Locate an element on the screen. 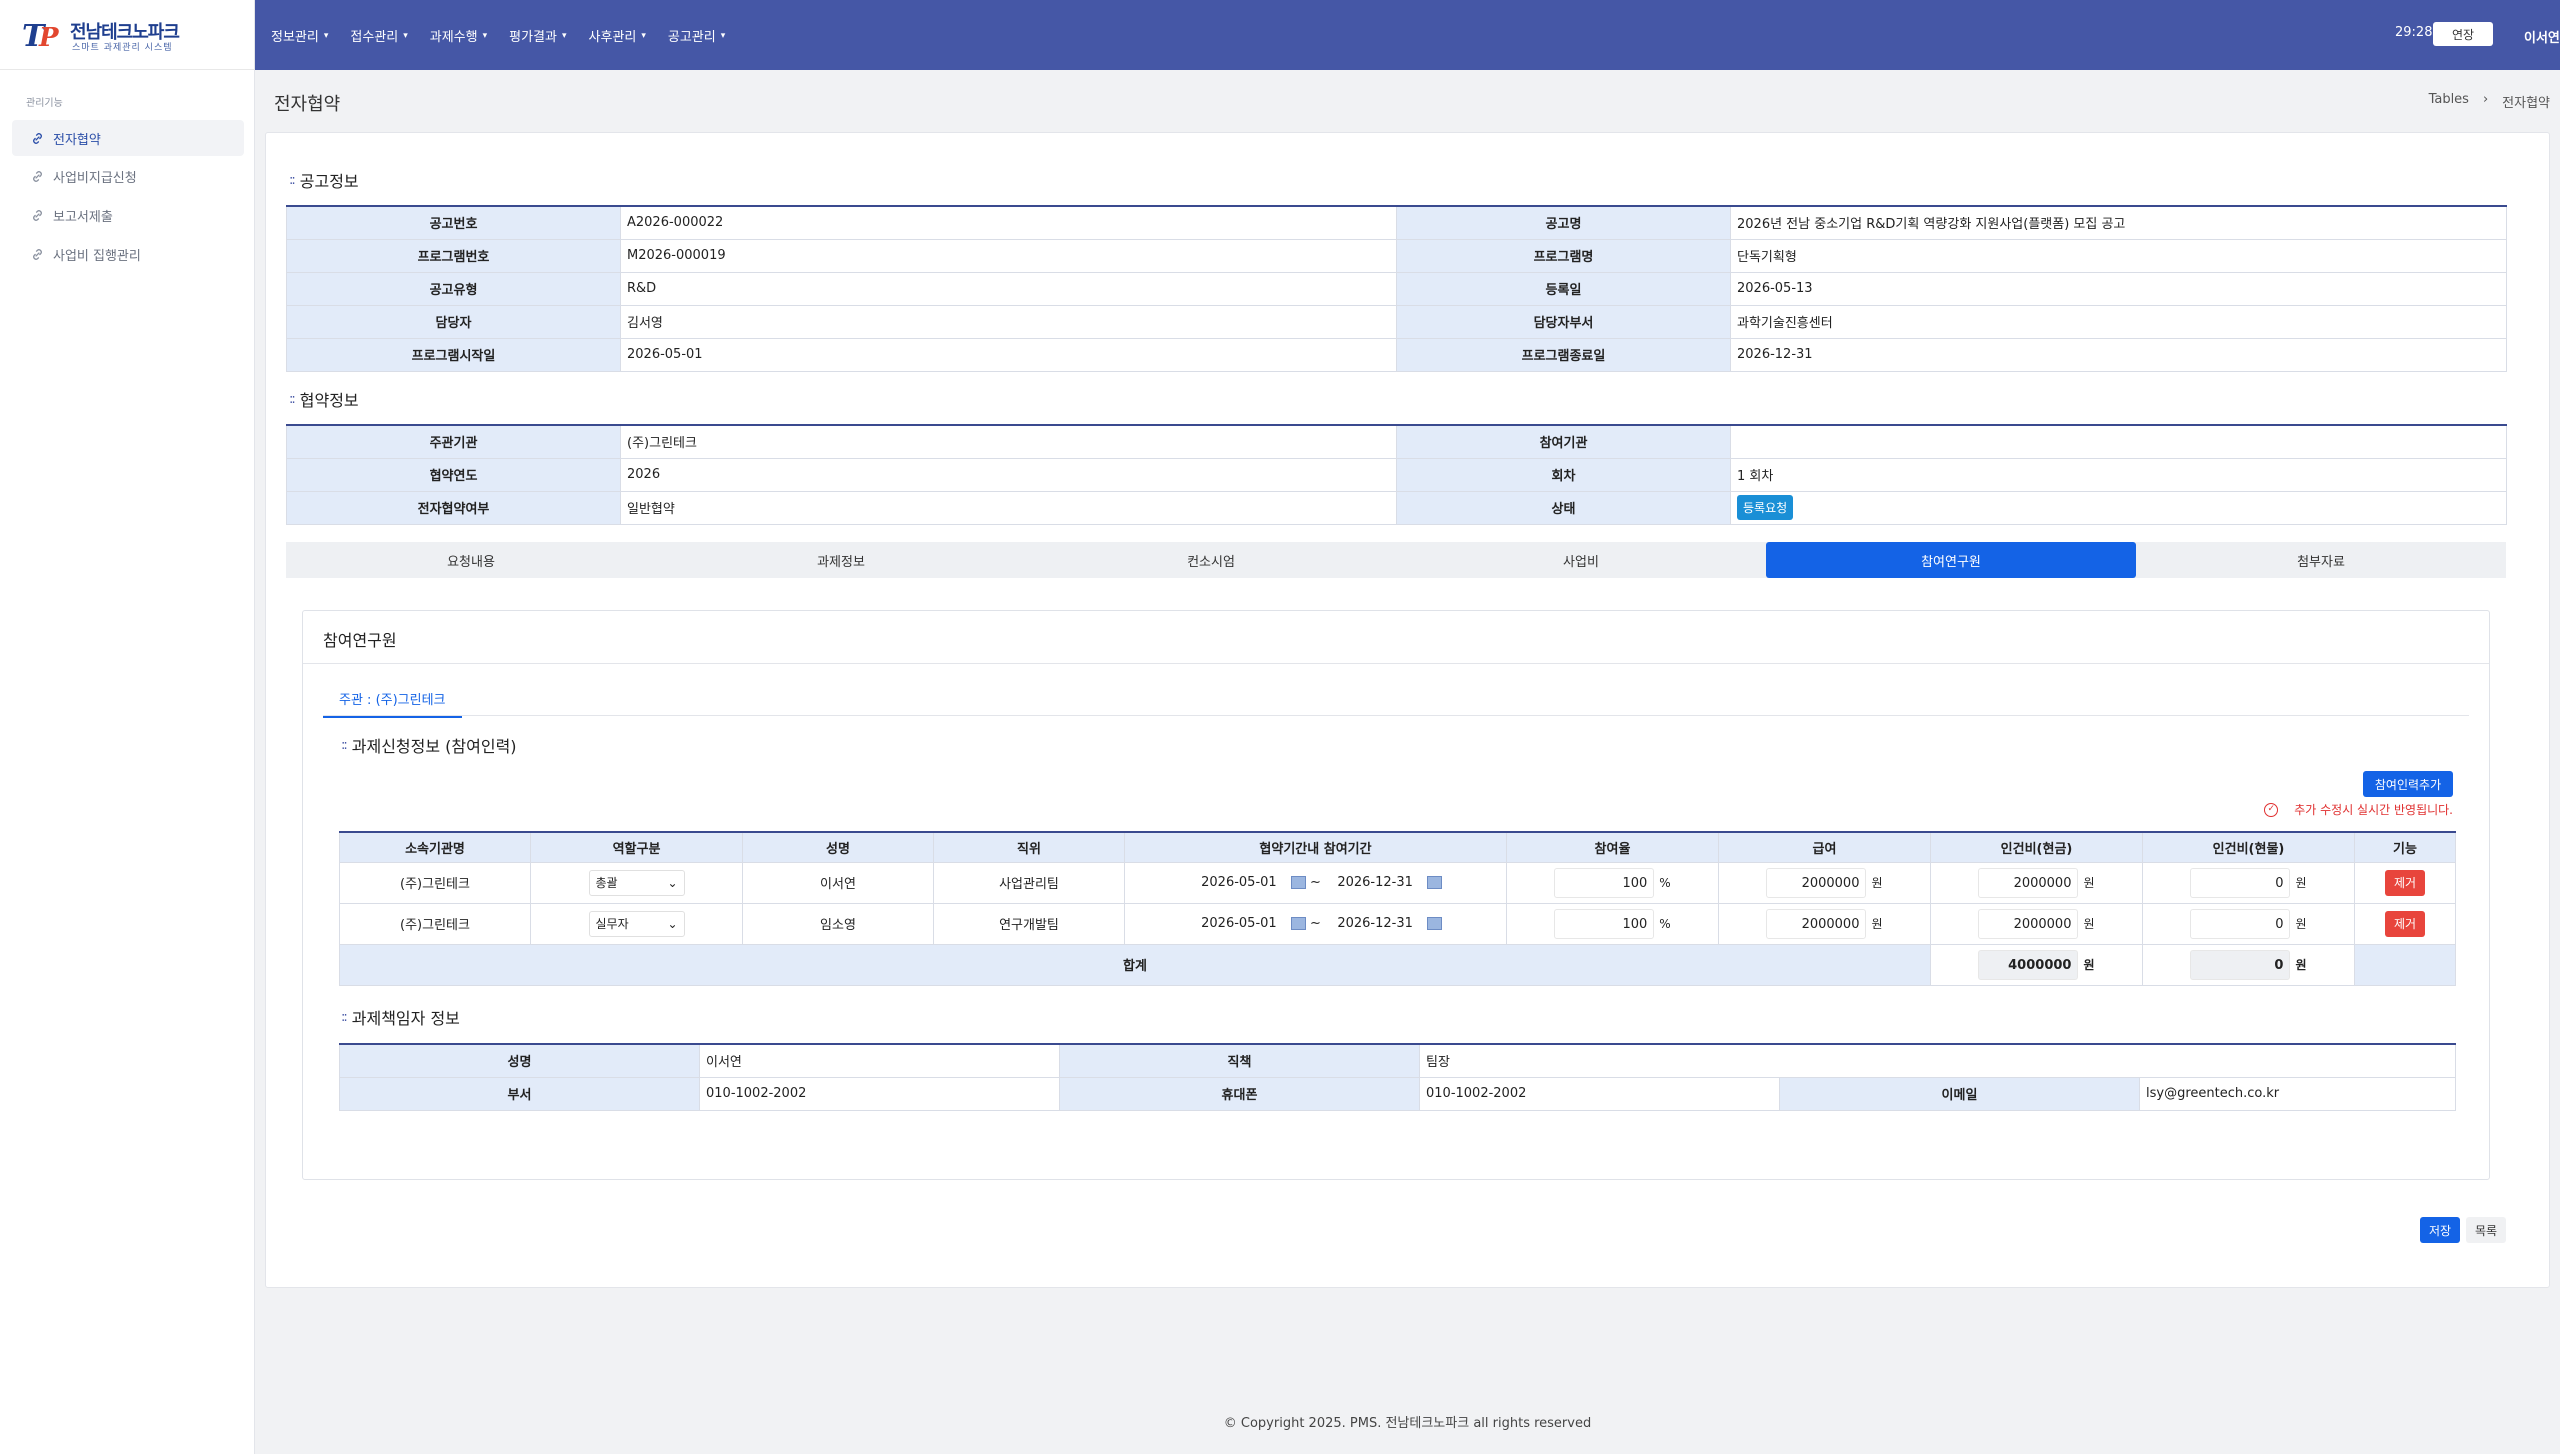  save-button: 저장 is located at coordinates (2440, 1230).